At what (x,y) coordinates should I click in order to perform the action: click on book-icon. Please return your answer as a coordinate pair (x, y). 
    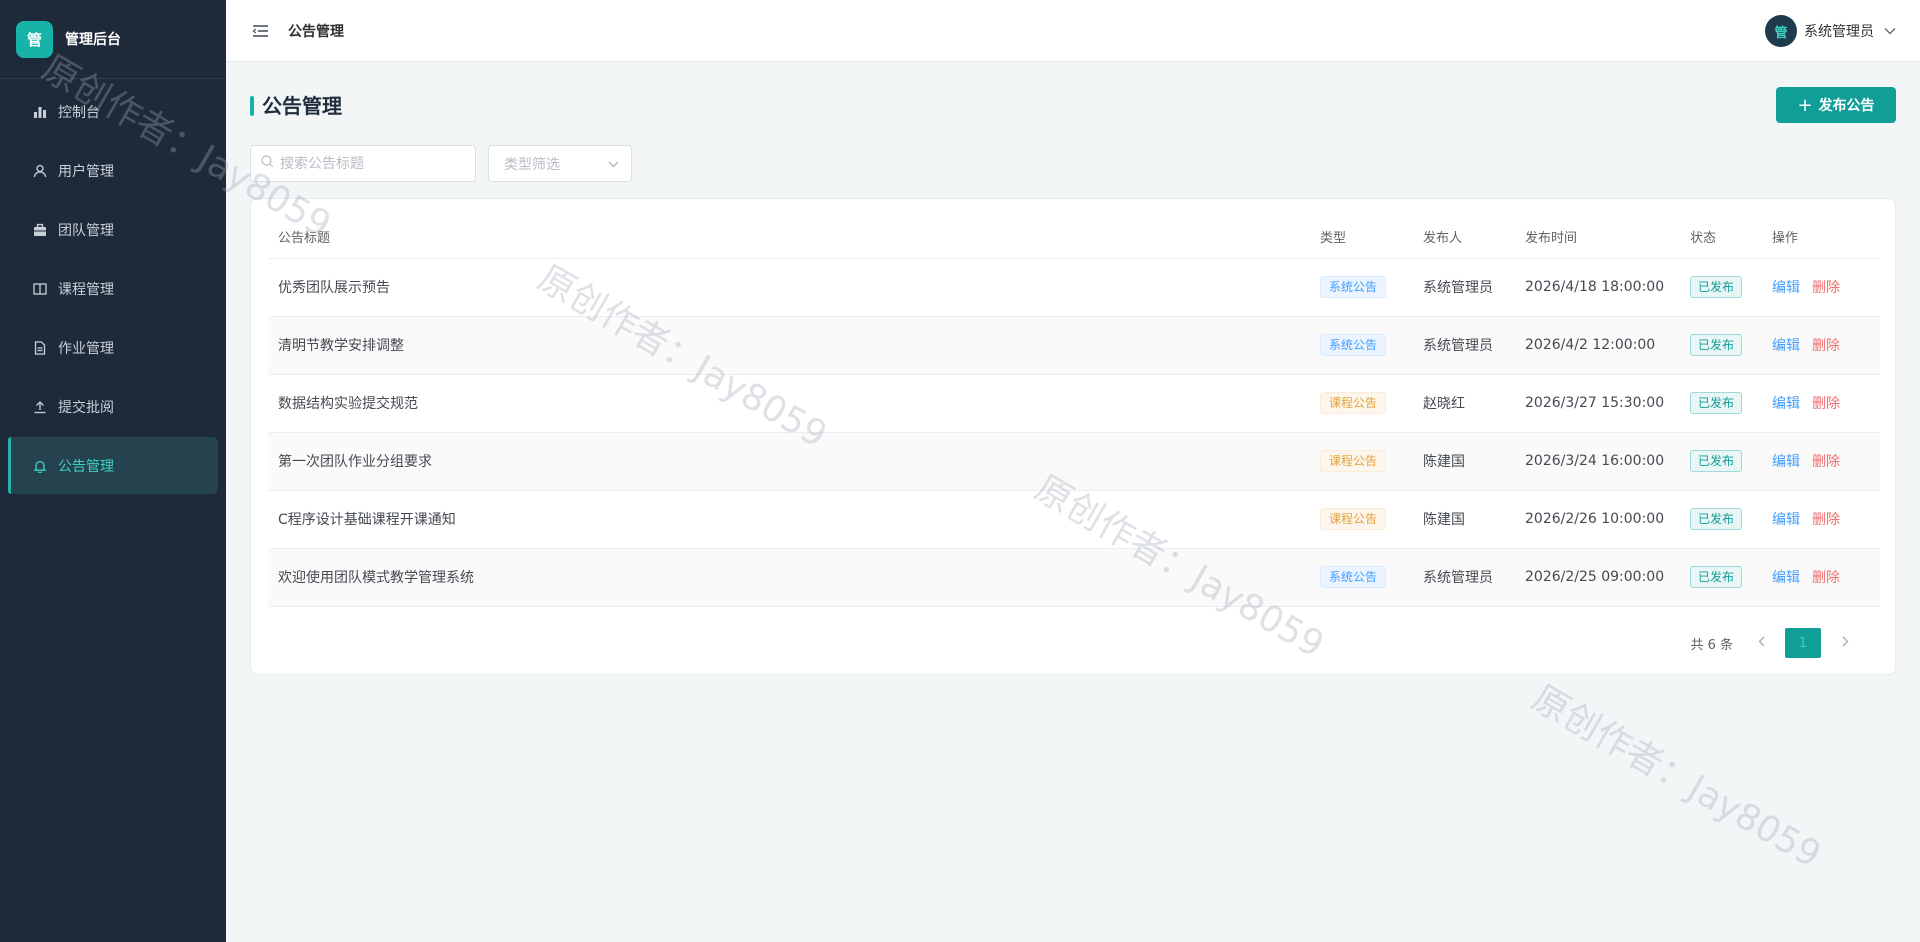
    Looking at the image, I should click on (40, 289).